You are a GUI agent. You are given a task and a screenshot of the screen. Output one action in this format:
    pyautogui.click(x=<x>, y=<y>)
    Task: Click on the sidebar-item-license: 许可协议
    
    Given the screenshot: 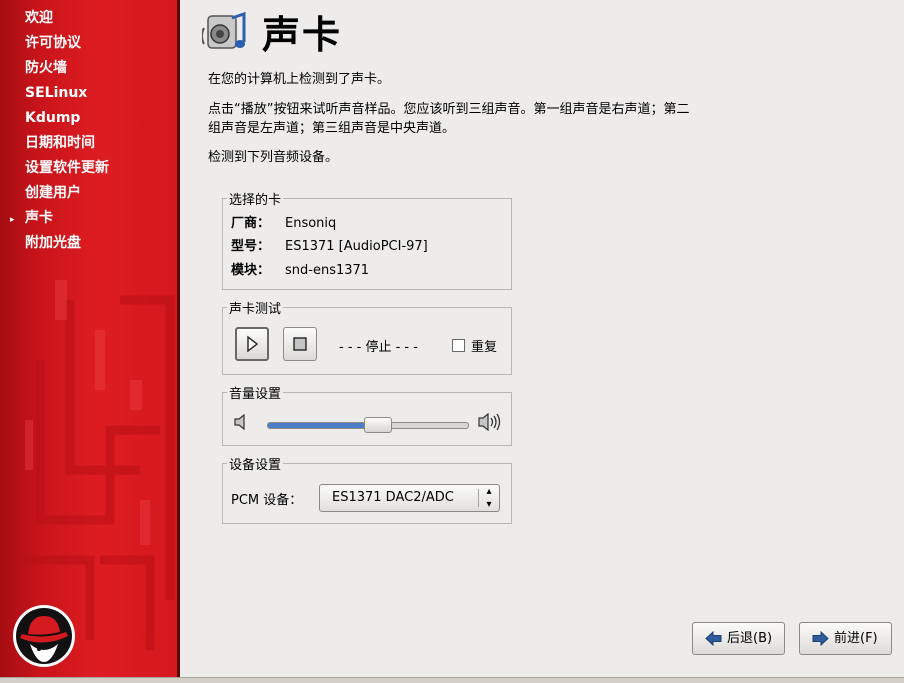 What is the action you would take?
    pyautogui.click(x=53, y=43)
    